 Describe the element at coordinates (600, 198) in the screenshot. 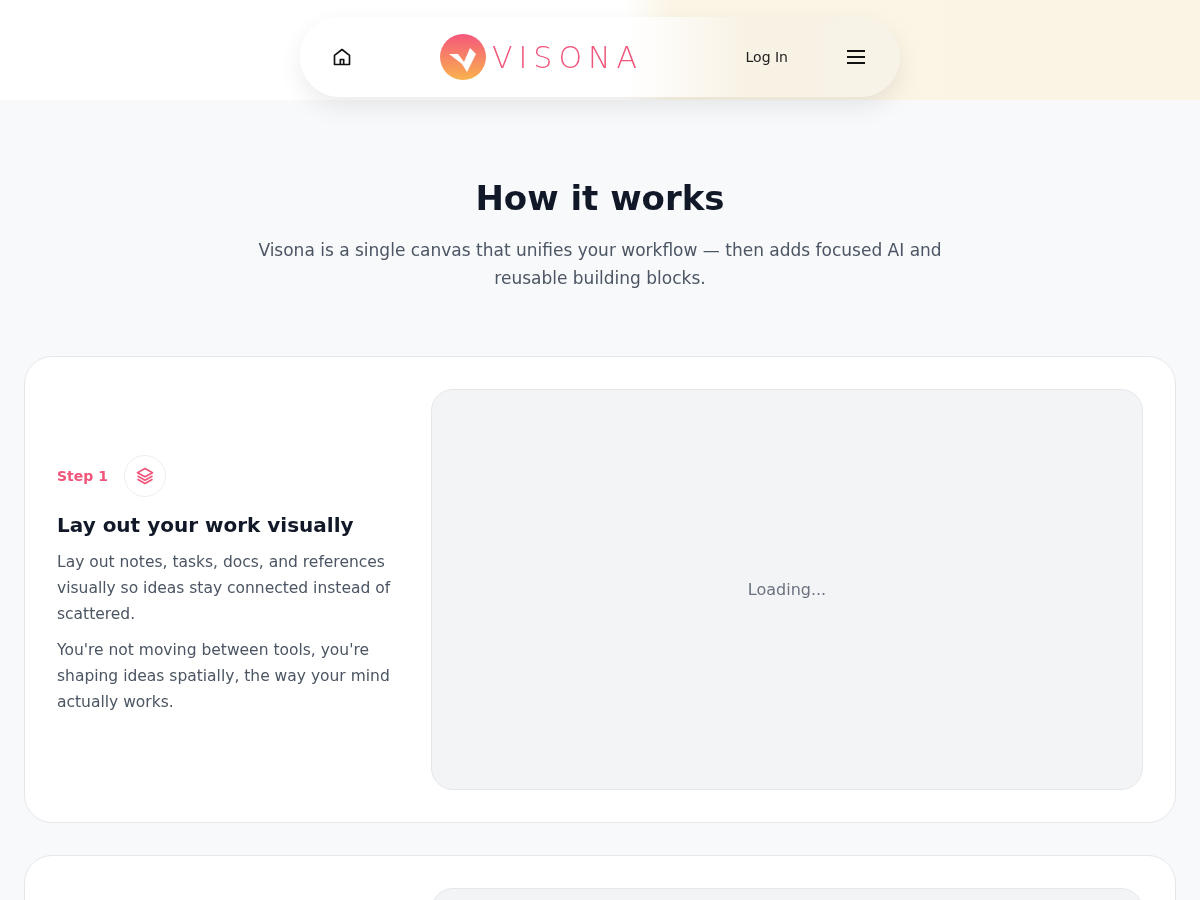

I see `section-title: How it works` at that location.